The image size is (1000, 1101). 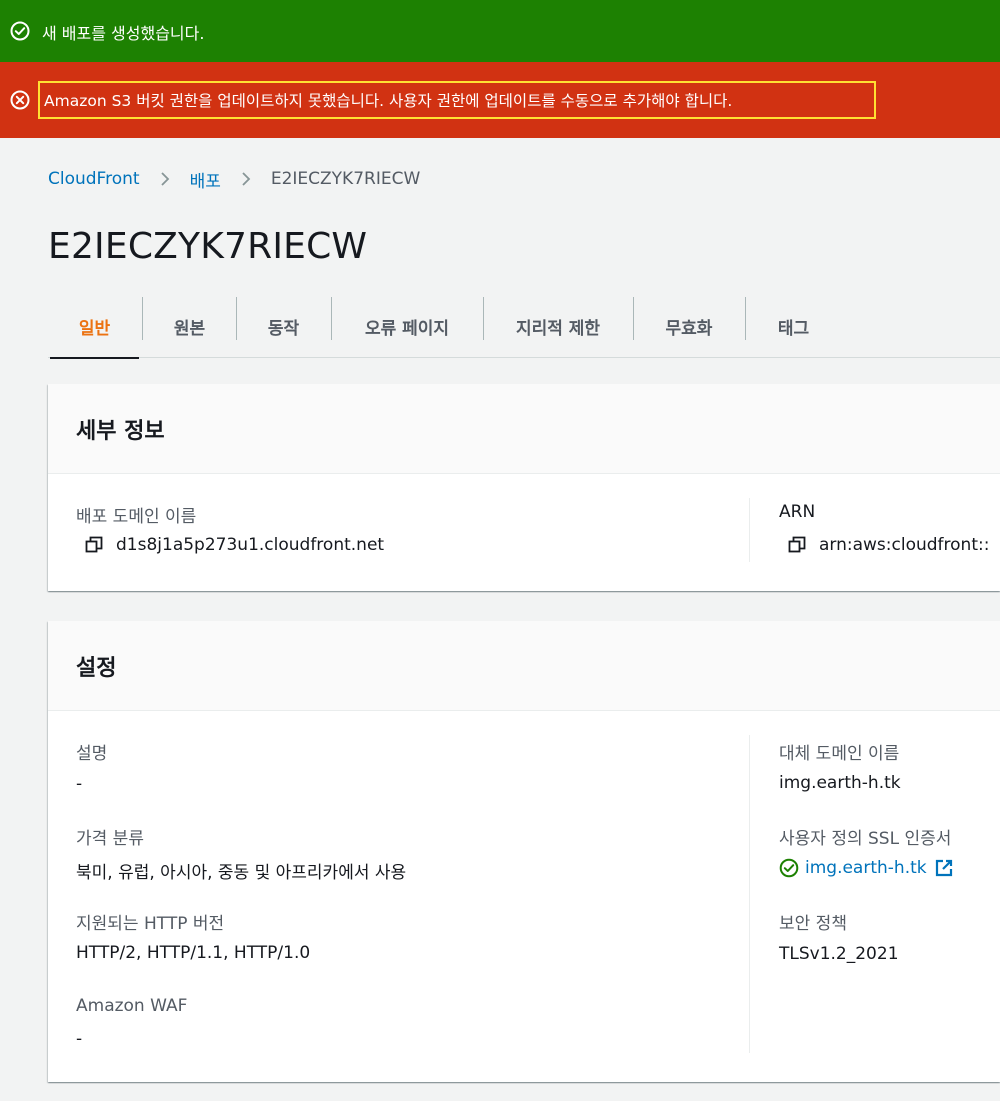 What do you see at coordinates (136, 517) in the screenshot?
I see `distribution-domain-label: 배포 도메인 이름` at bounding box center [136, 517].